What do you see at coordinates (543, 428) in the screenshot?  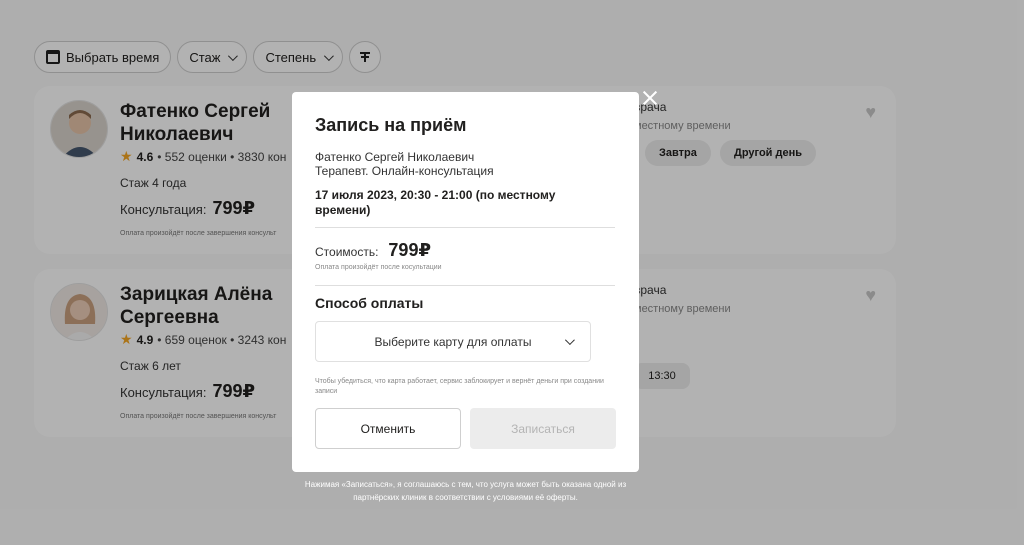 I see `submit-button: Записаться` at bounding box center [543, 428].